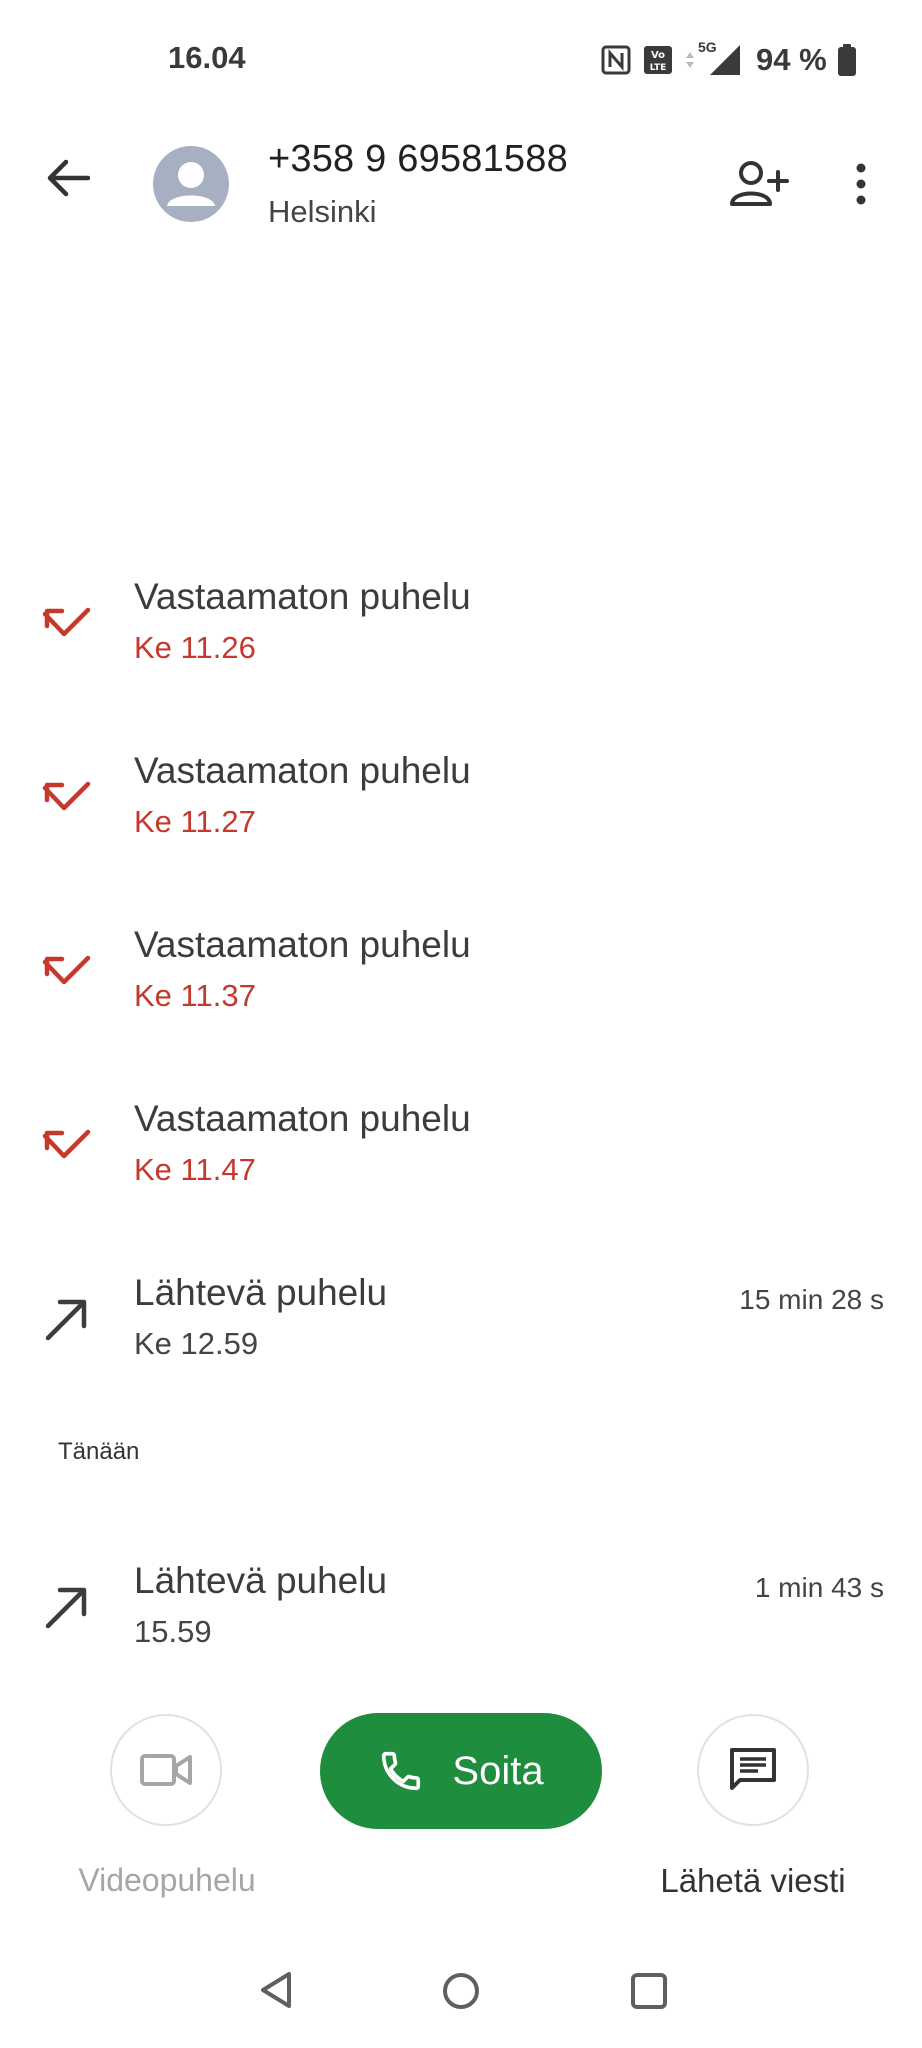 The height and width of the screenshot is (2048, 922). I want to click on message-icon, so click(753, 1769).